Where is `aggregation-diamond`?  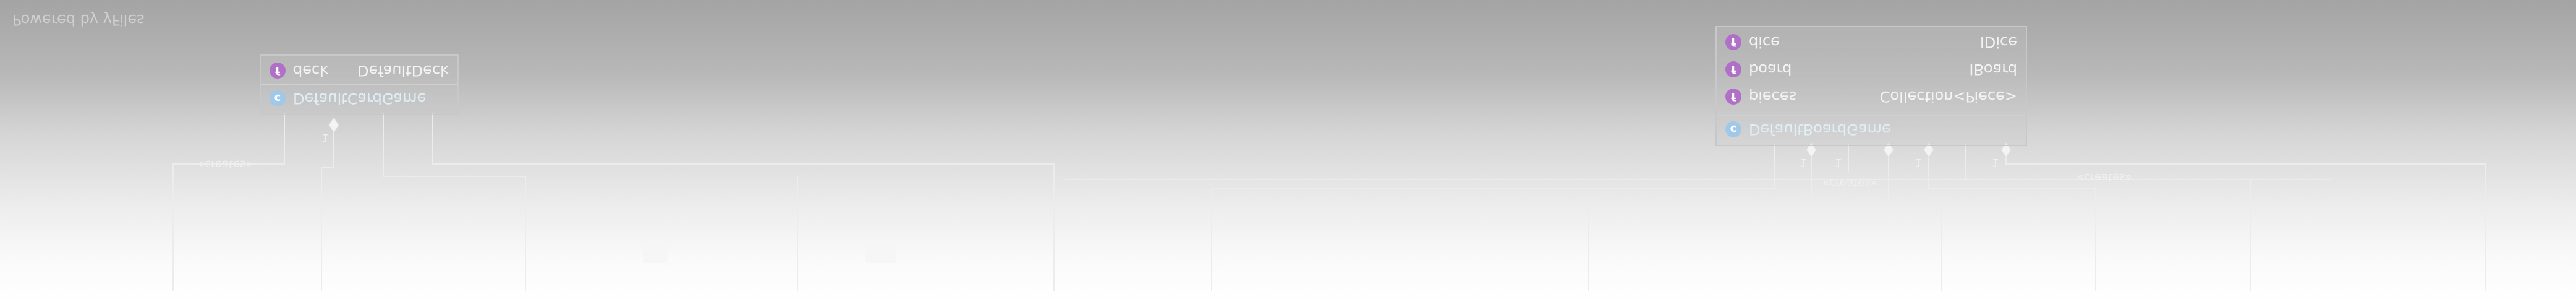 aggregation-diamond is located at coordinates (333, 125).